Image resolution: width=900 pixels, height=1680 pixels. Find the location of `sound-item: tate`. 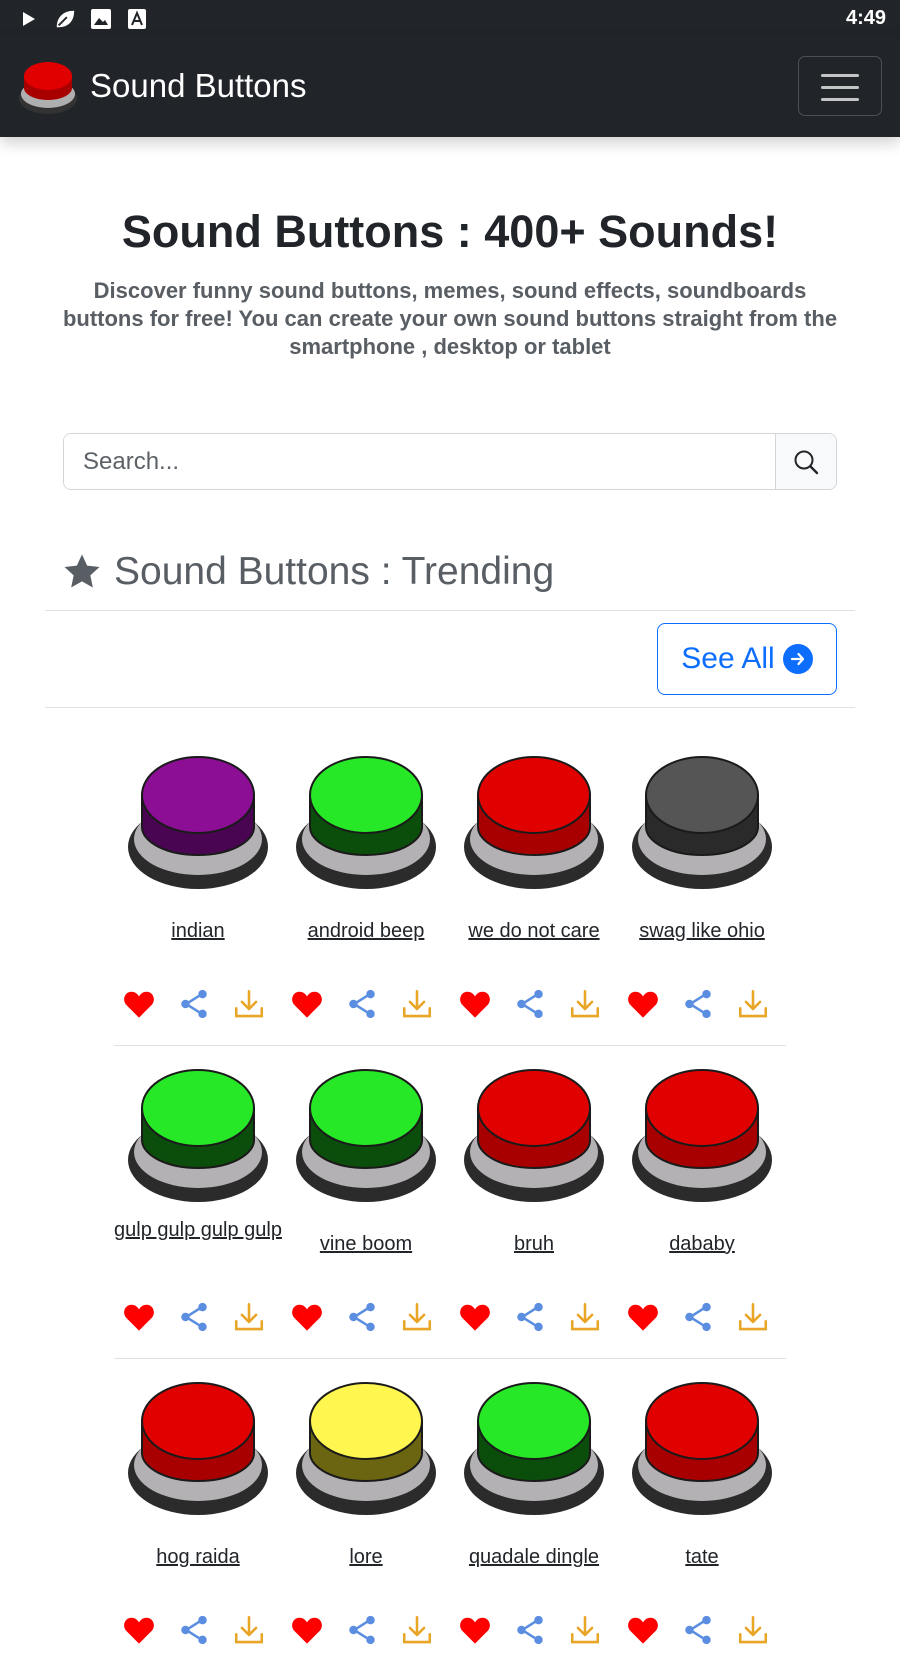

sound-item: tate is located at coordinates (702, 1523).